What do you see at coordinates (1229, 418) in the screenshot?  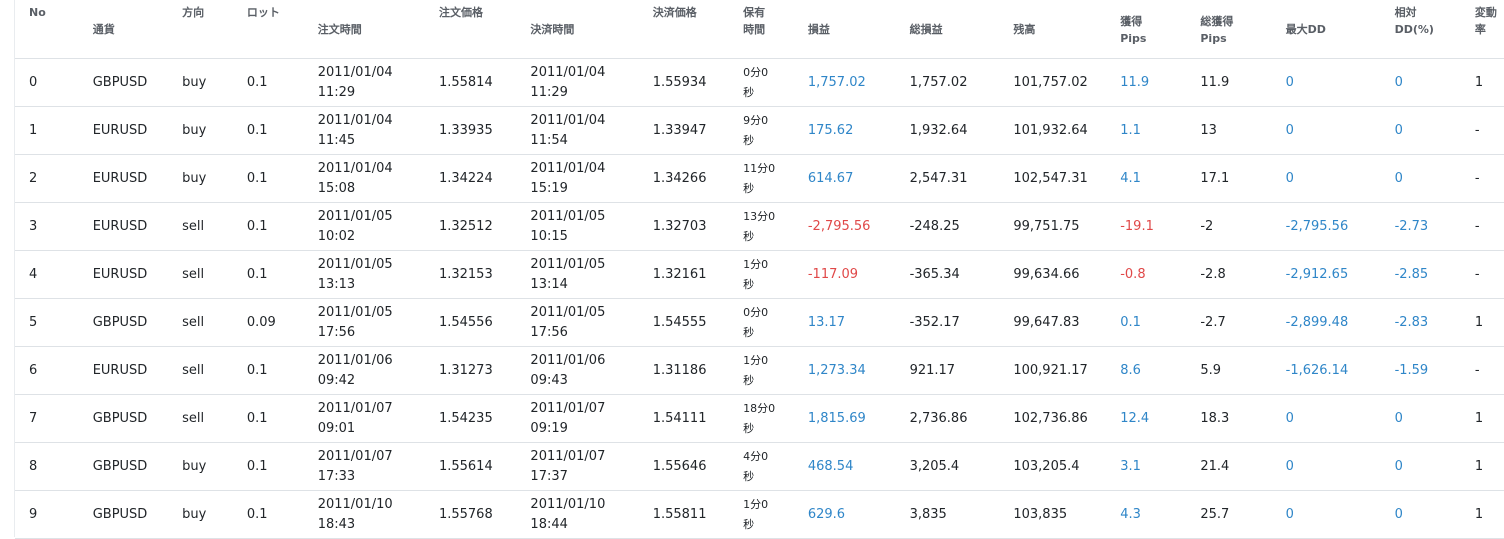 I see `cell-total-pips: 18.3` at bounding box center [1229, 418].